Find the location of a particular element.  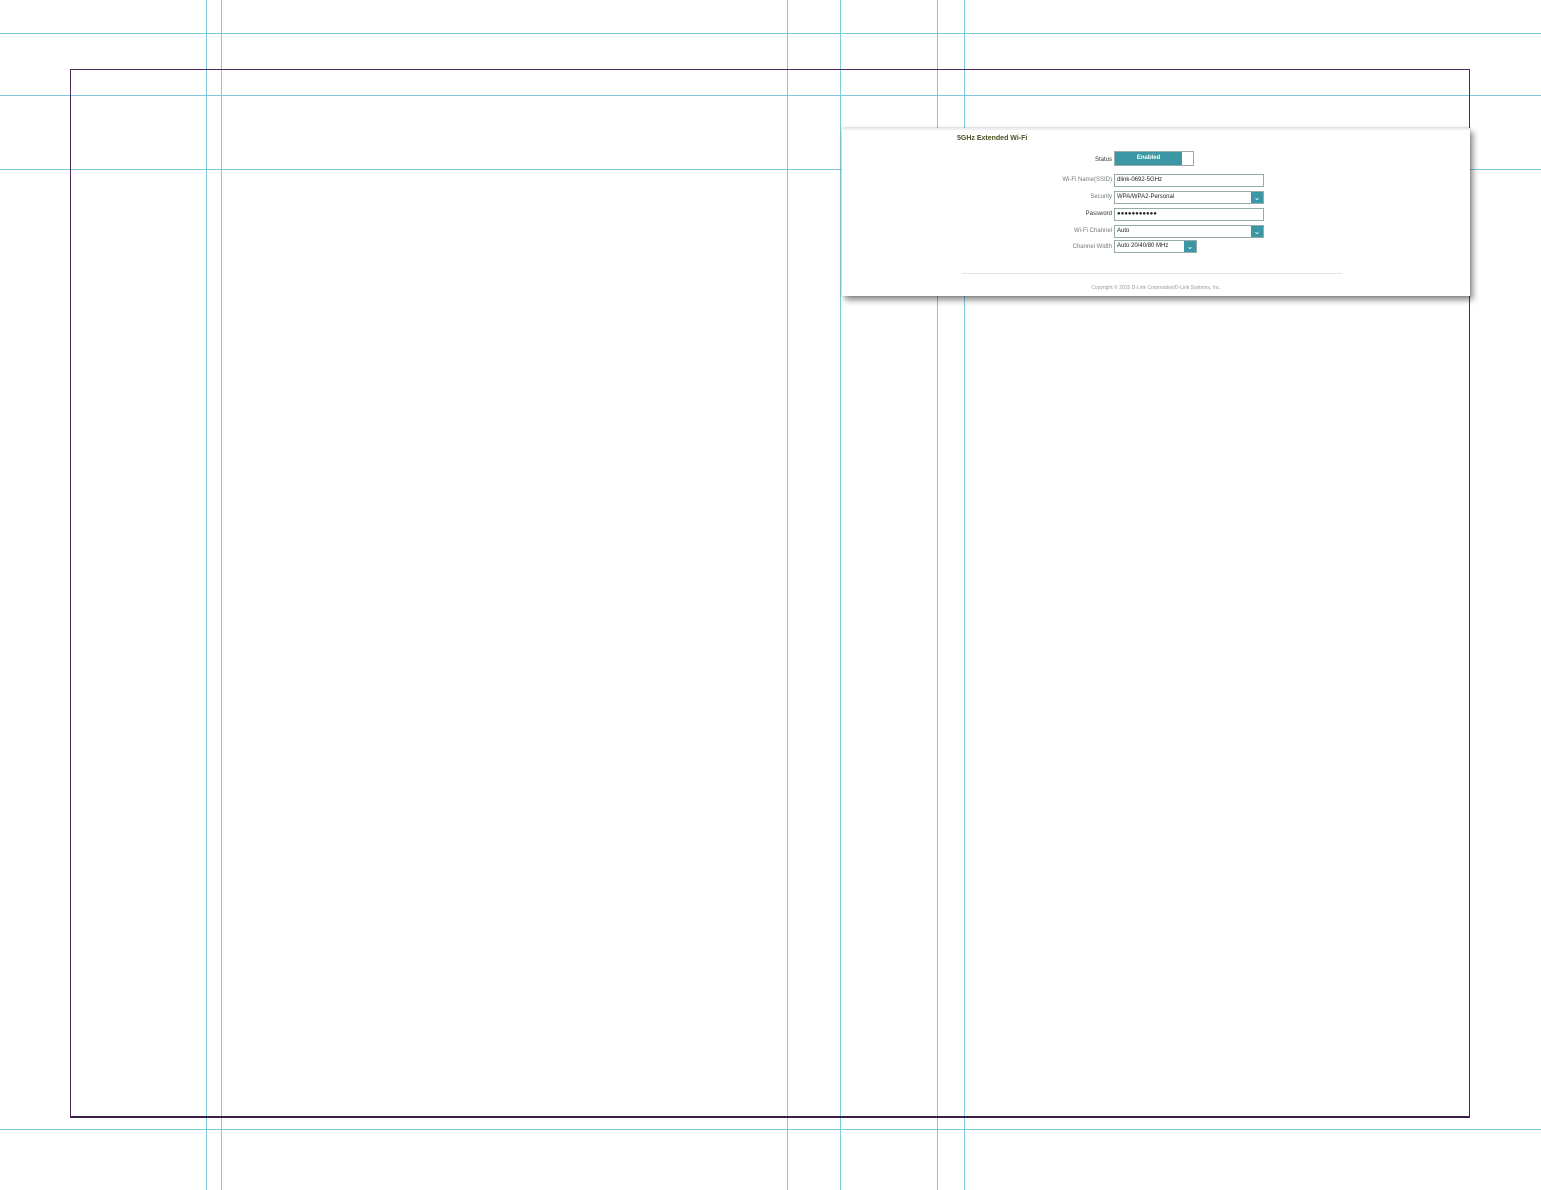

ssid-label: Wi-Fi Name(SSID) is located at coordinates (1087, 180).